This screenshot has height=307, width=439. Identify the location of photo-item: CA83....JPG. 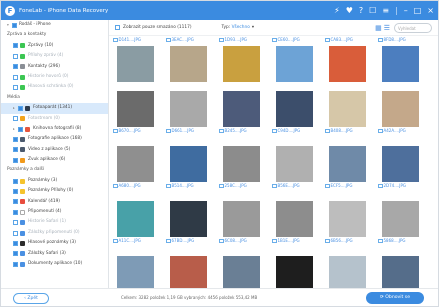
(346, 59).